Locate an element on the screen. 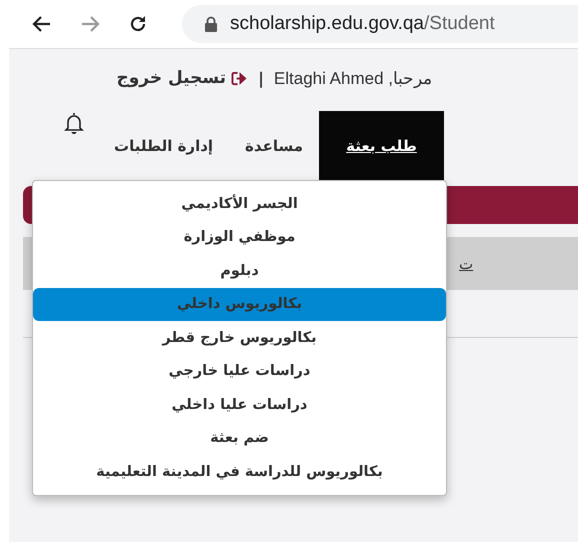  menu-item: بكالوريوس خارج قطر is located at coordinates (239, 337).